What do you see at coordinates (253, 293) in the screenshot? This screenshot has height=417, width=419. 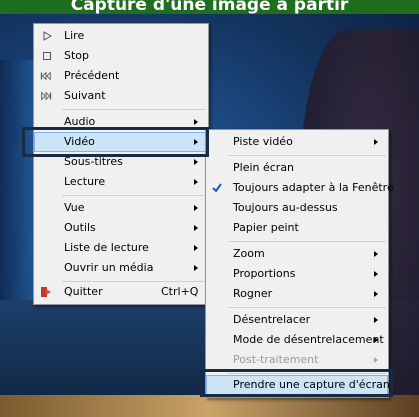 I see `menu-item-label: Rogner` at bounding box center [253, 293].